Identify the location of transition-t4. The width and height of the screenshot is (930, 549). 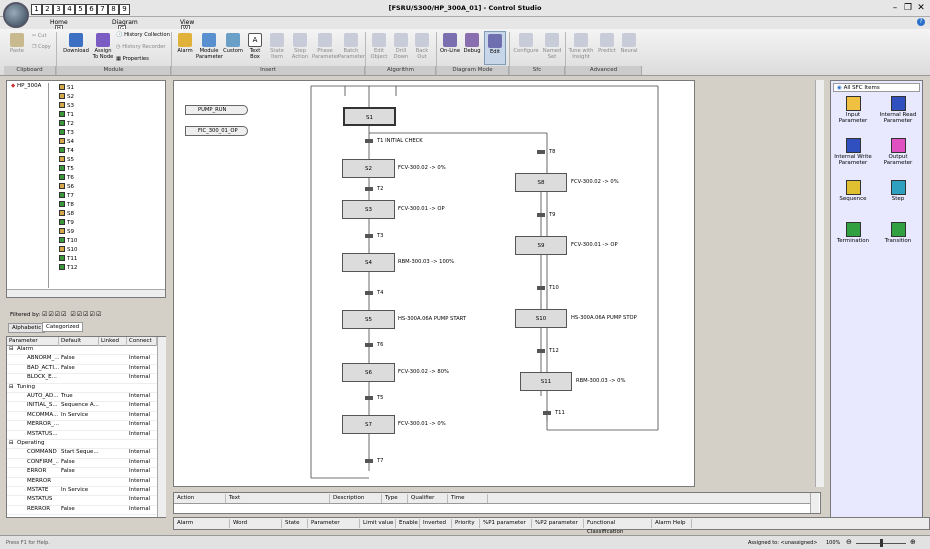
(369, 293).